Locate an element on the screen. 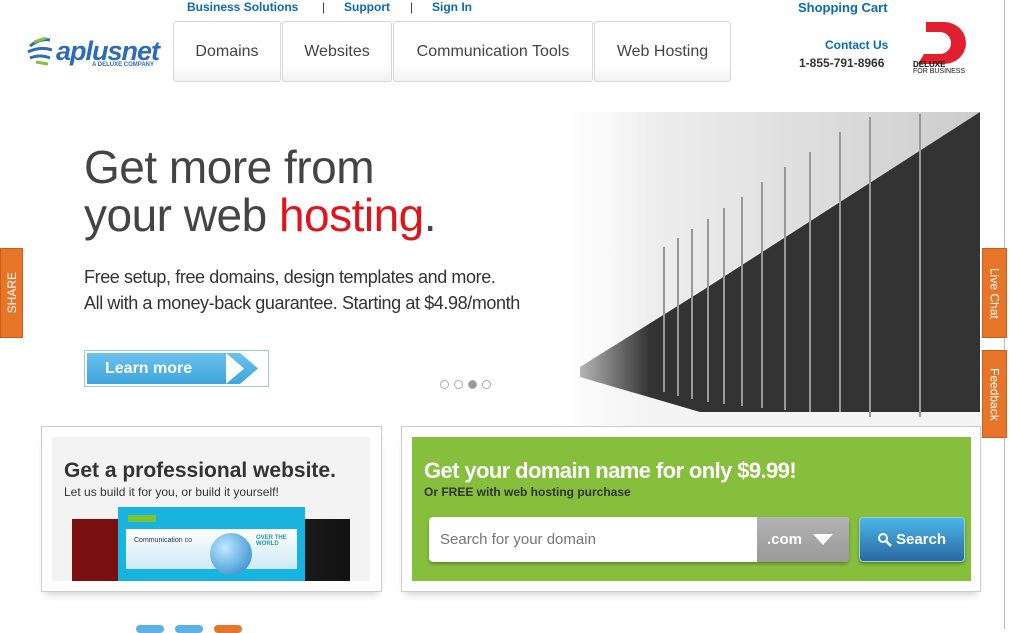  feedback-tab: Feedback is located at coordinates (994, 394).